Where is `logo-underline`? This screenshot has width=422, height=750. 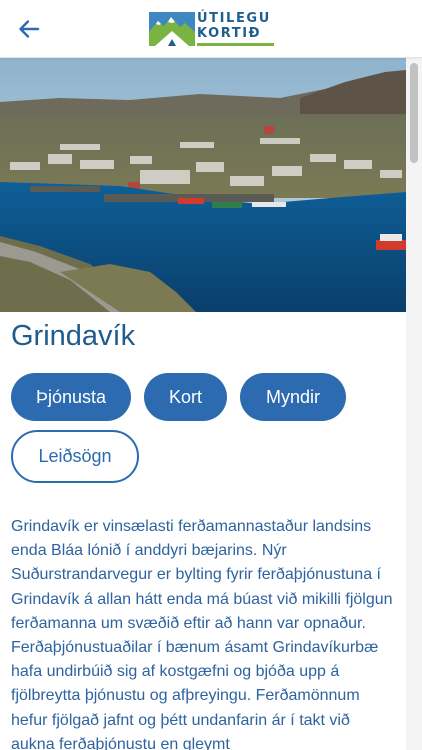
logo-underline is located at coordinates (235, 44).